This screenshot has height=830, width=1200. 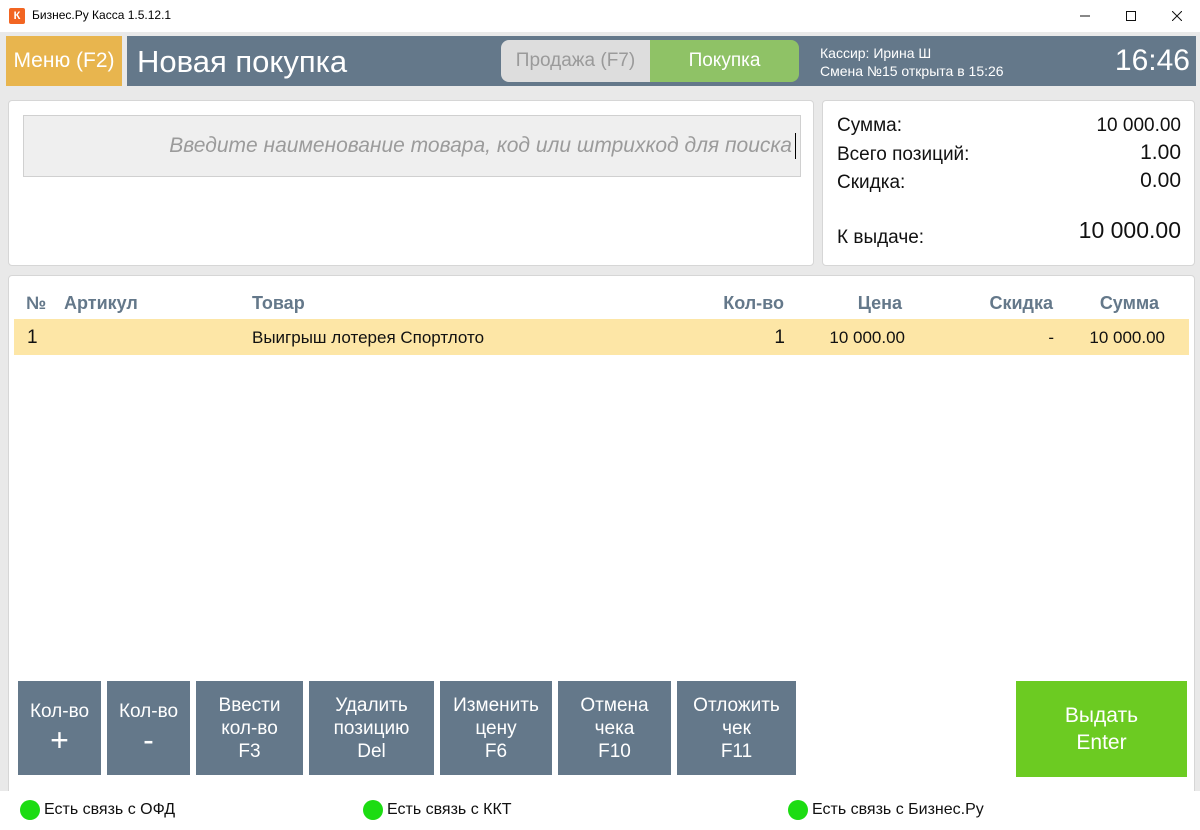 I want to click on page-title: Новая покупка, so click(x=242, y=61).